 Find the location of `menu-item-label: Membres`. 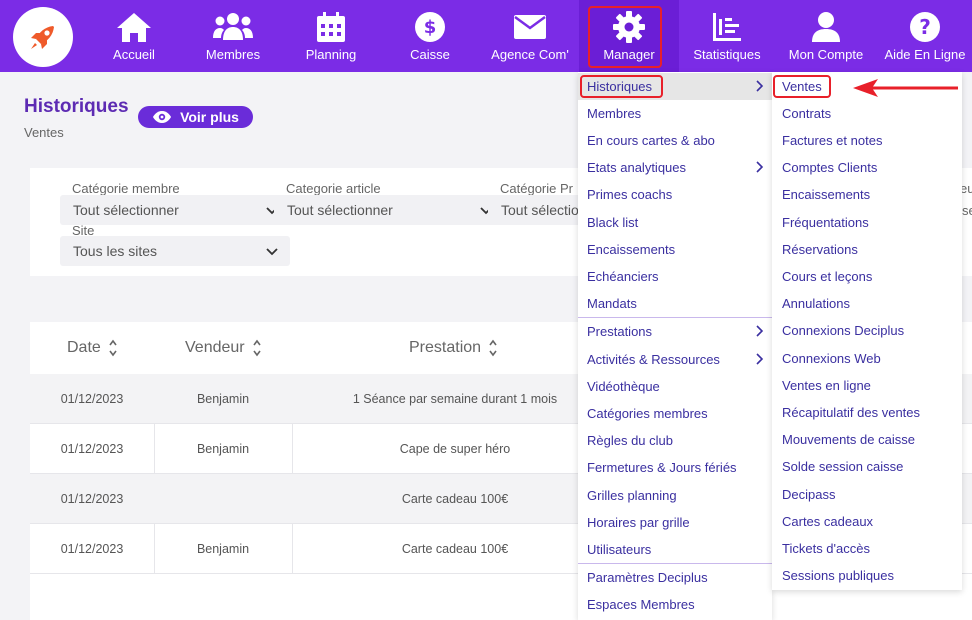

menu-item-label: Membres is located at coordinates (614, 113).